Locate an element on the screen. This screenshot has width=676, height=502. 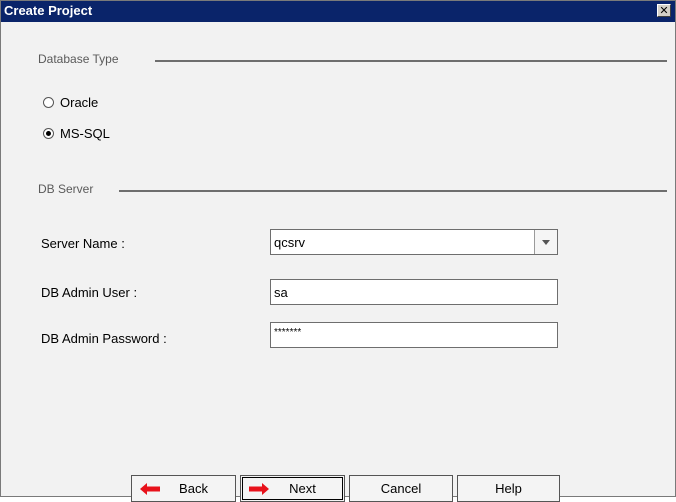
help-button: Help is located at coordinates (508, 488).